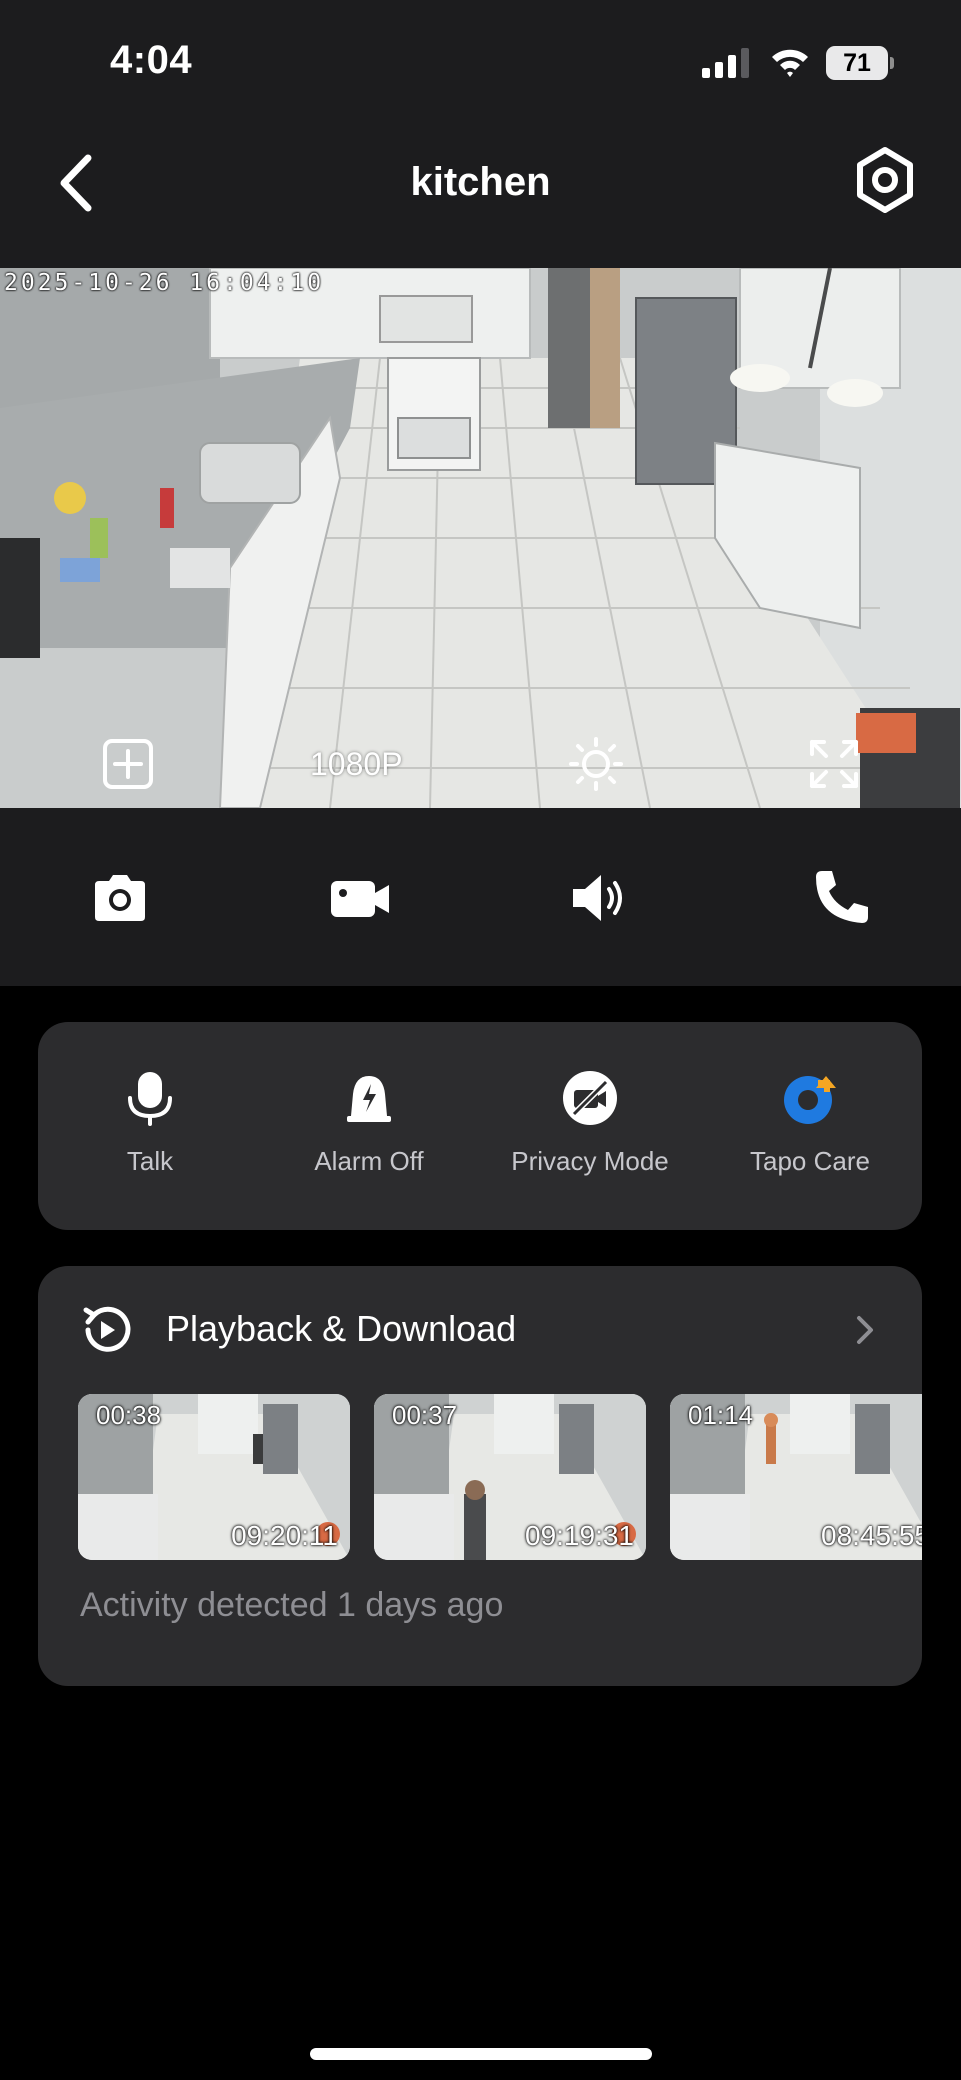  Describe the element at coordinates (150, 1161) in the screenshot. I see `talk-label: Talk` at that location.